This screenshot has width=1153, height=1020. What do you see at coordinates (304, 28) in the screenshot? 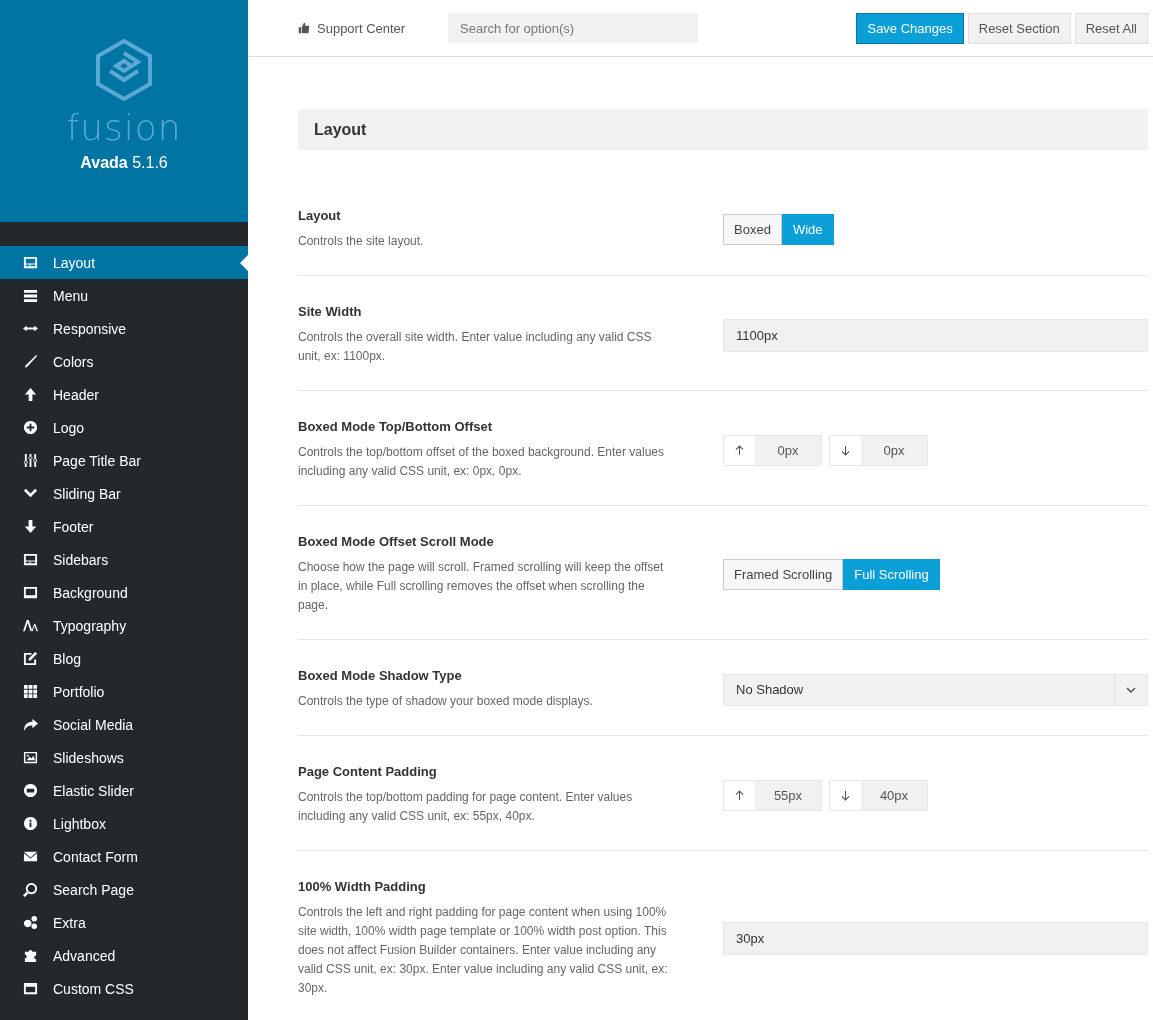
I see `thumbs-up-icon` at bounding box center [304, 28].